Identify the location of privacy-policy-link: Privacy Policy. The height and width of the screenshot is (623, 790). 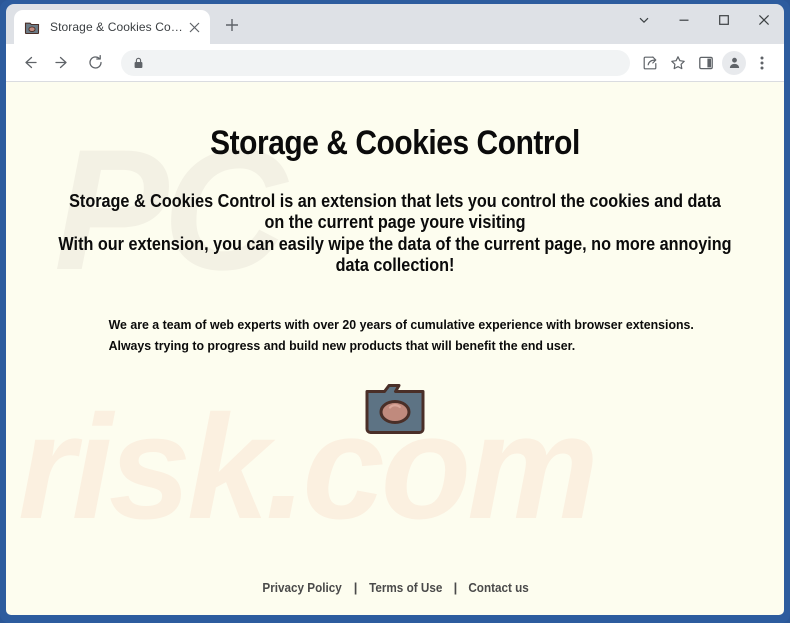
(301, 587).